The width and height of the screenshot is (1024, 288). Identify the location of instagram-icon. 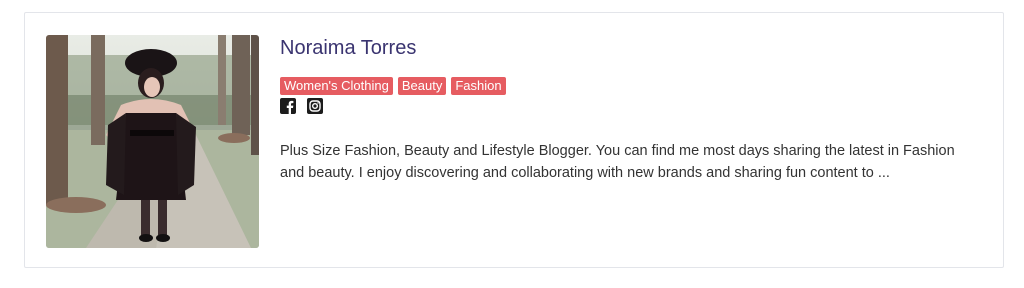
(315, 106).